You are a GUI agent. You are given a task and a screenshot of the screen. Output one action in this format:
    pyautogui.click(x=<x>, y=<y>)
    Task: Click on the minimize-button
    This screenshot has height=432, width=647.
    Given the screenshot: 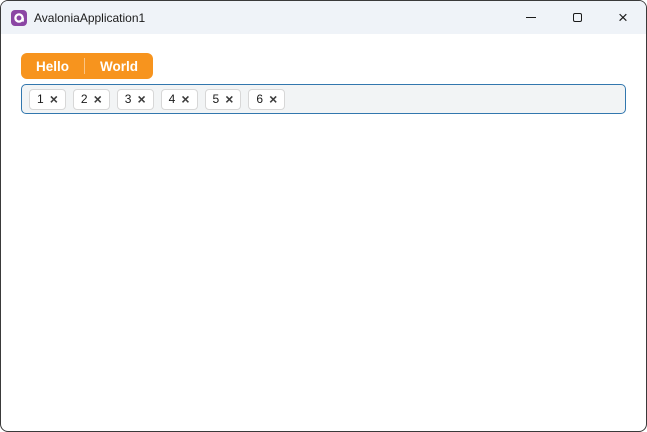 What is the action you would take?
    pyautogui.click(x=531, y=17)
    